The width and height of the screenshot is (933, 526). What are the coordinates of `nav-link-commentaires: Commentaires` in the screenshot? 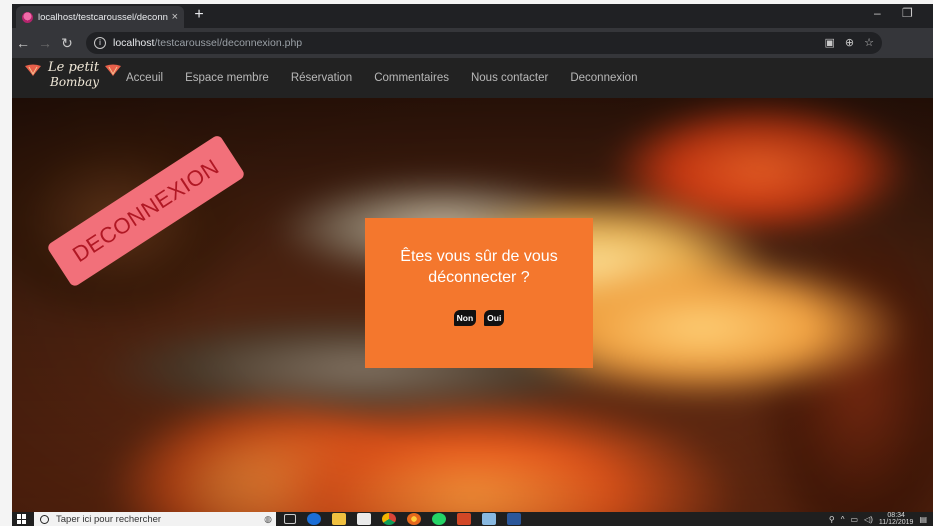 It's located at (411, 78).